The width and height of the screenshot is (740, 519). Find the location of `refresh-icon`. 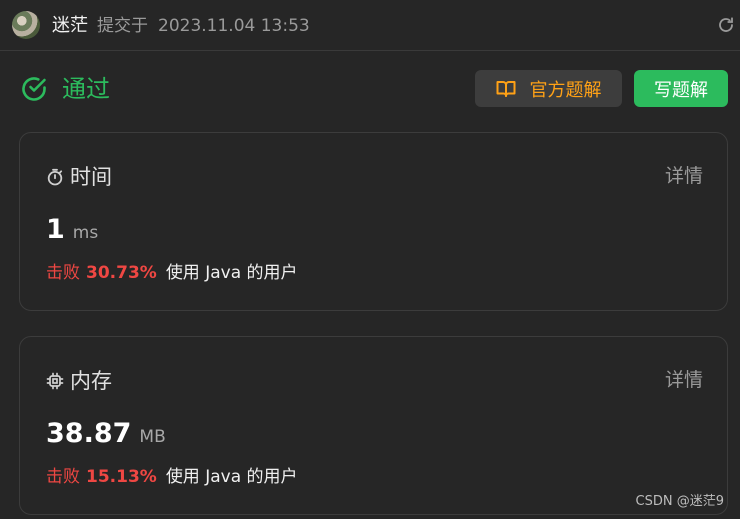

refresh-icon is located at coordinates (726, 25).